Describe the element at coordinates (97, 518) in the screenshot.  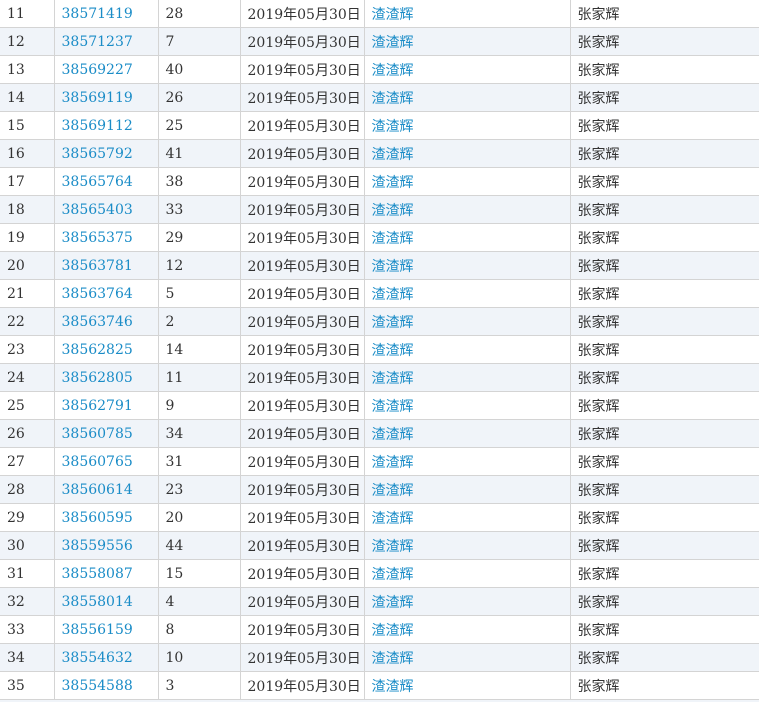
I see `record-id-link: 38560595` at that location.